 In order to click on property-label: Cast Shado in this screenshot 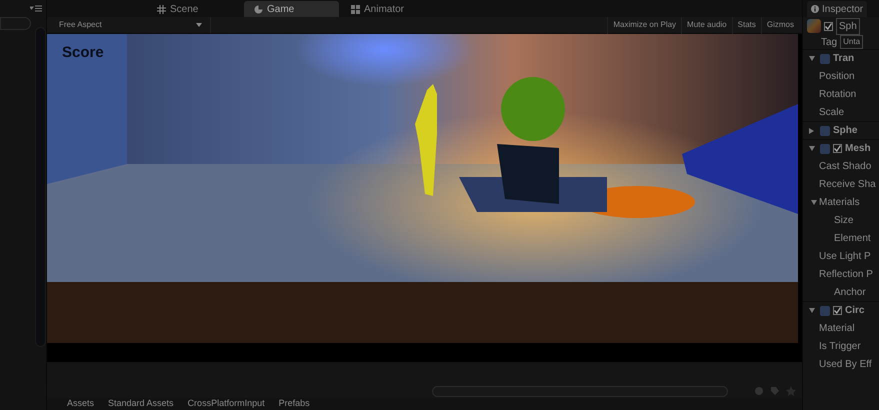, I will do `click(845, 167)`.